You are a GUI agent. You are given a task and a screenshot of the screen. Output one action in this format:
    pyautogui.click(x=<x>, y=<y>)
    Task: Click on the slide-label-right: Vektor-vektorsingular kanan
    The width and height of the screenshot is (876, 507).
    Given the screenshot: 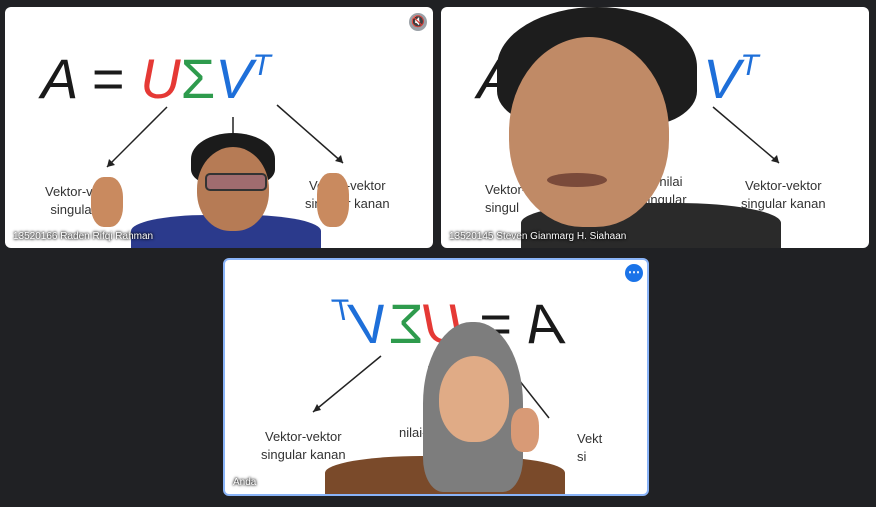 What is the action you would take?
    pyautogui.click(x=783, y=194)
    